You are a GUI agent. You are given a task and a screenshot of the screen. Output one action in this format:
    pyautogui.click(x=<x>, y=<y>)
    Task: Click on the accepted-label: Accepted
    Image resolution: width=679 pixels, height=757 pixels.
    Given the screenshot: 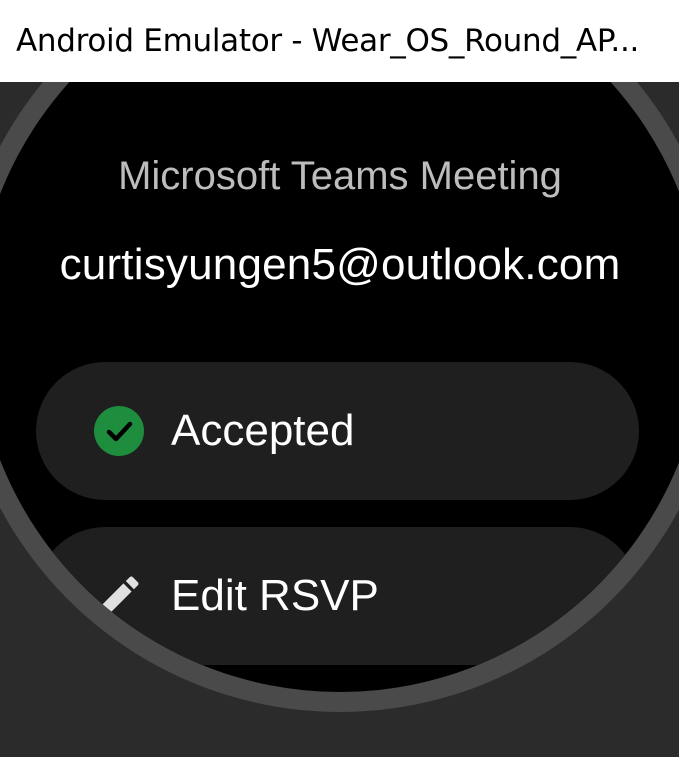 What is the action you would take?
    pyautogui.click(x=263, y=430)
    